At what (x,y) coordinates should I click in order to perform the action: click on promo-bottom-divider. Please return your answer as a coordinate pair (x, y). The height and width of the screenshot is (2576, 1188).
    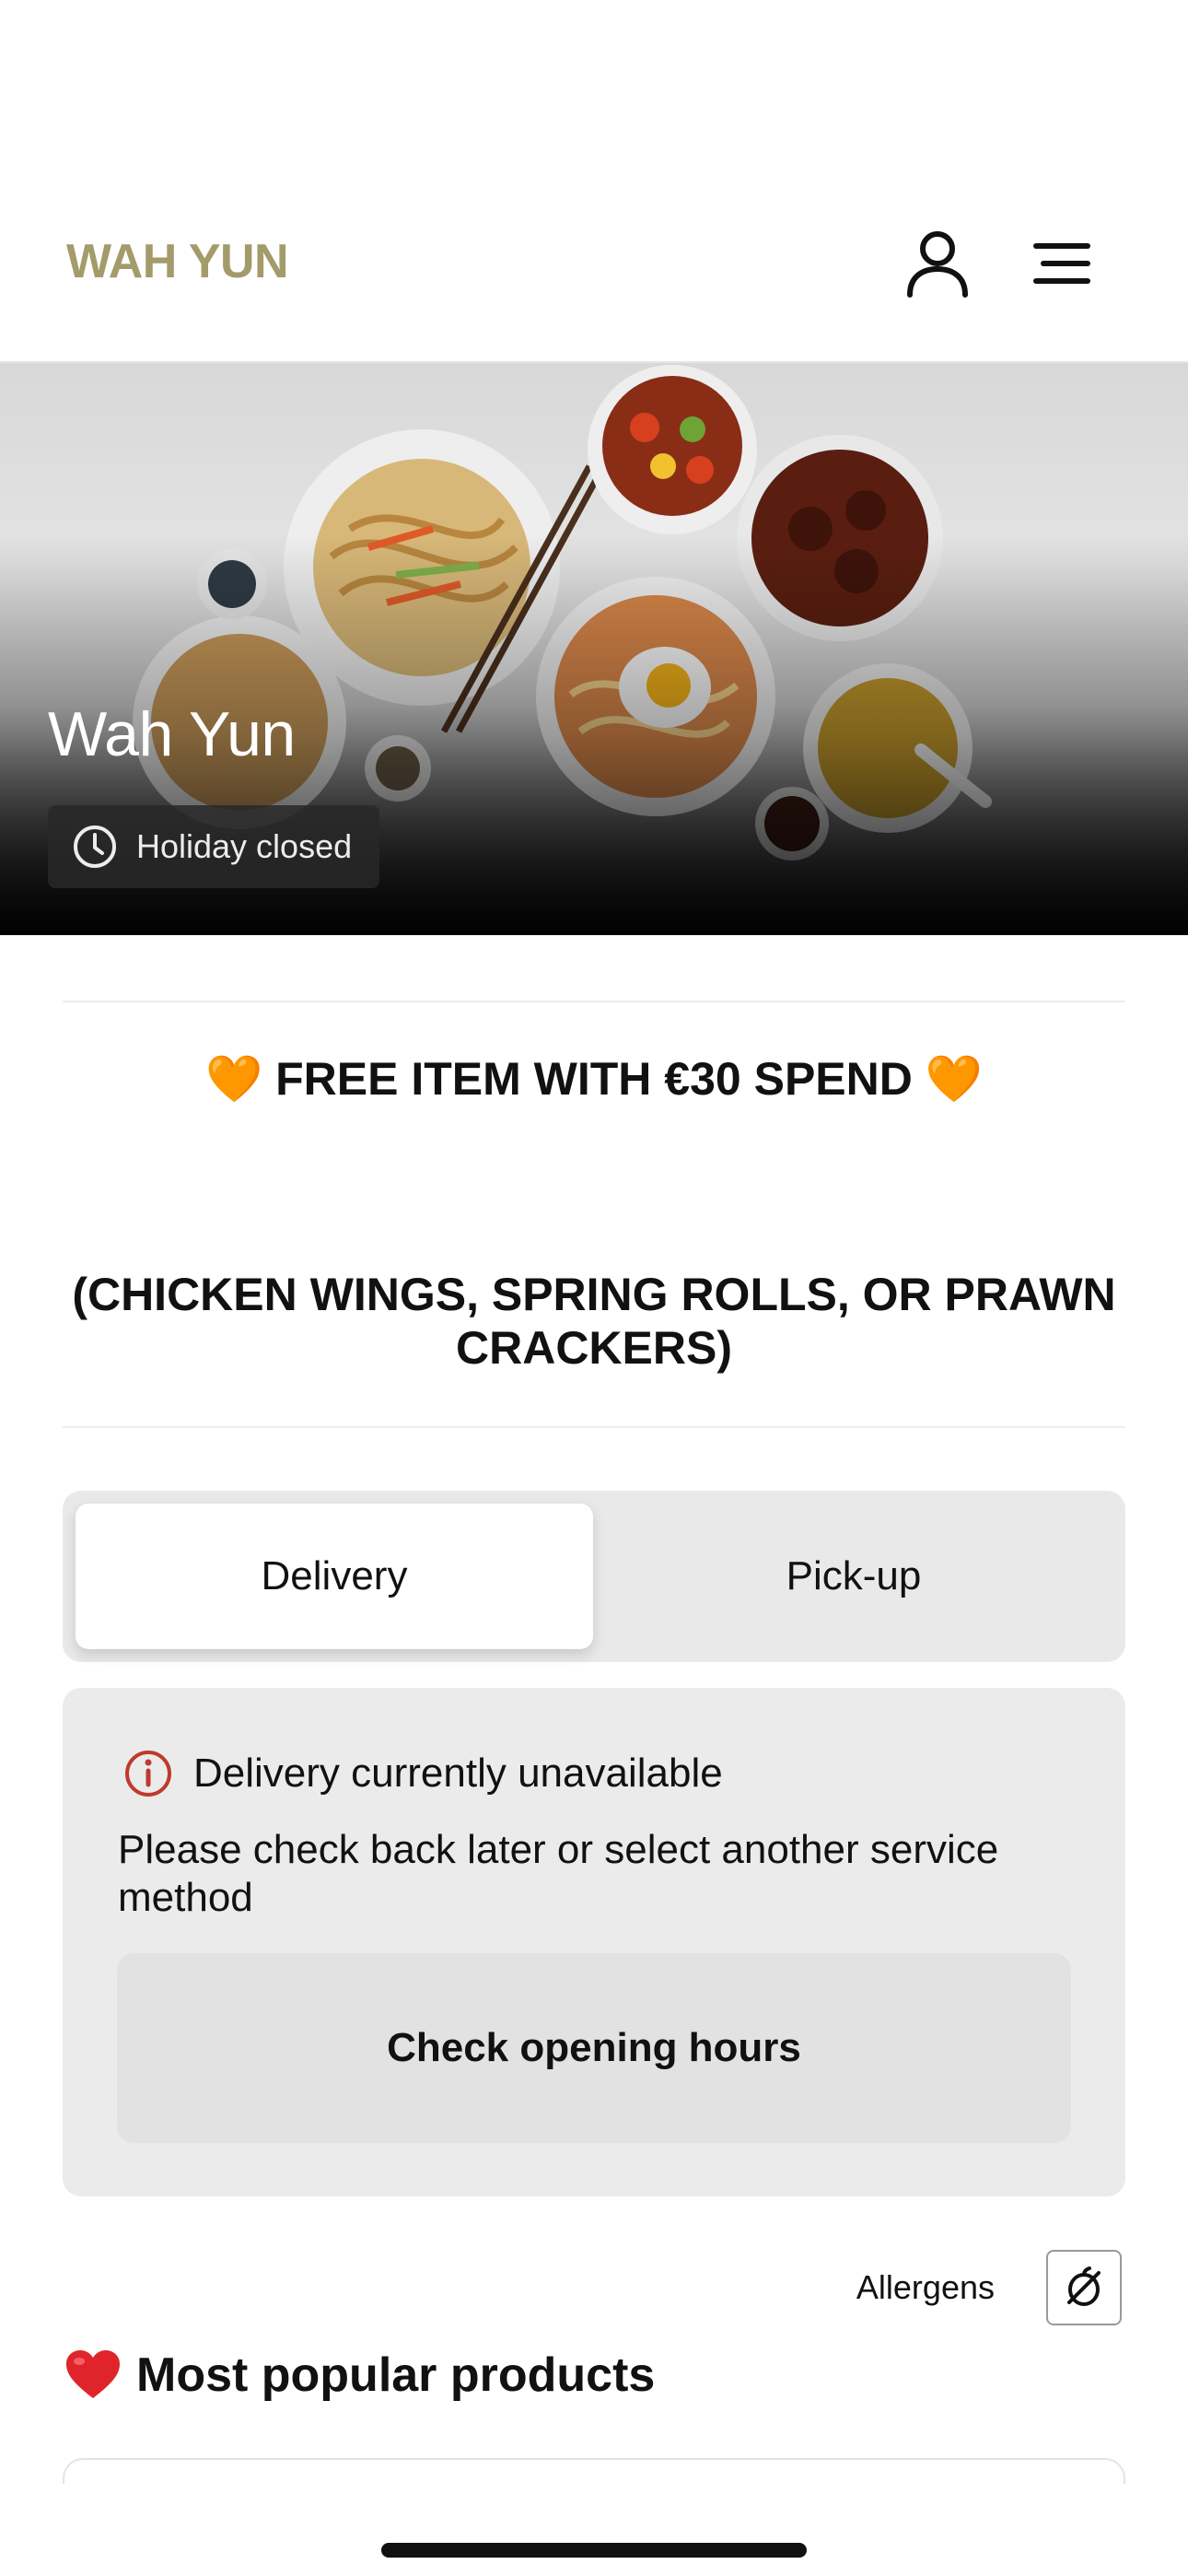
    Looking at the image, I should click on (594, 1427).